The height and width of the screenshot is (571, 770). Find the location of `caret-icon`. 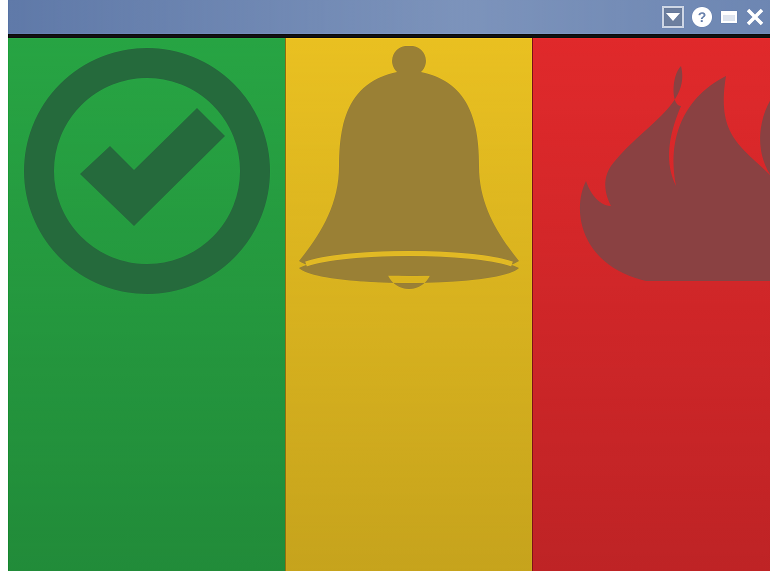

caret-icon is located at coordinates (673, 17).